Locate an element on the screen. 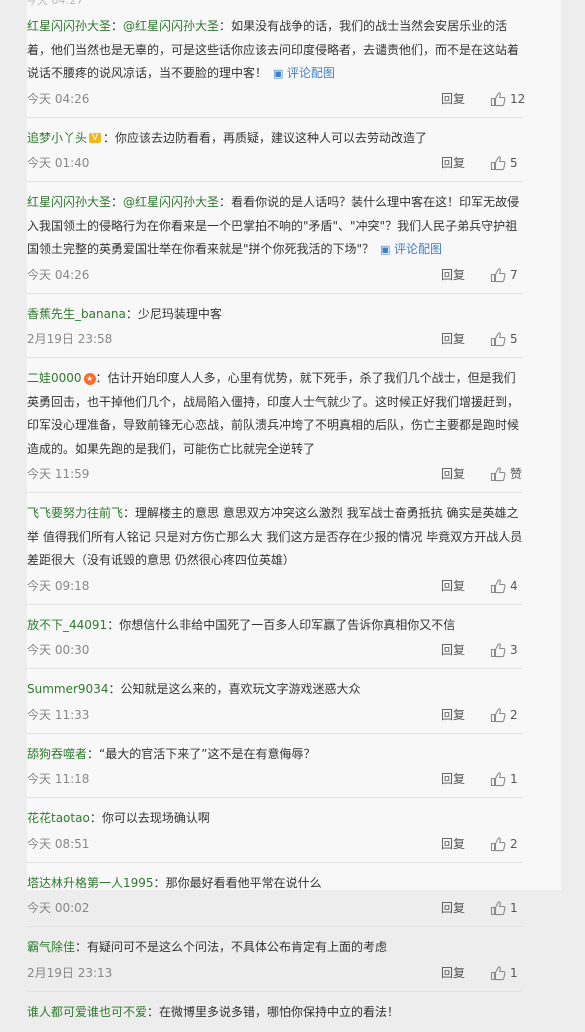 Image resolution: width=585 pixels, height=1032 pixels. comment-item: 花花taotao：你可以去现场确认啊今天 08:51回复2 is located at coordinates (275, 830).